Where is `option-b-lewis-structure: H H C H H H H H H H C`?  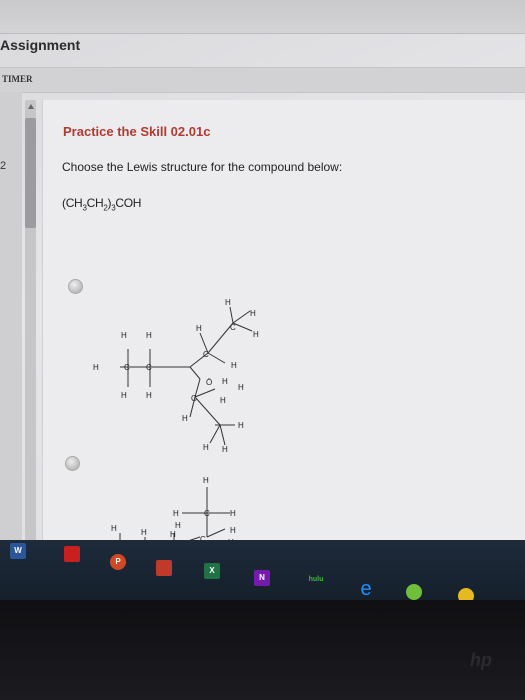 option-b-lewis-structure: H H C H H H H H H H C is located at coordinates (173, 510).